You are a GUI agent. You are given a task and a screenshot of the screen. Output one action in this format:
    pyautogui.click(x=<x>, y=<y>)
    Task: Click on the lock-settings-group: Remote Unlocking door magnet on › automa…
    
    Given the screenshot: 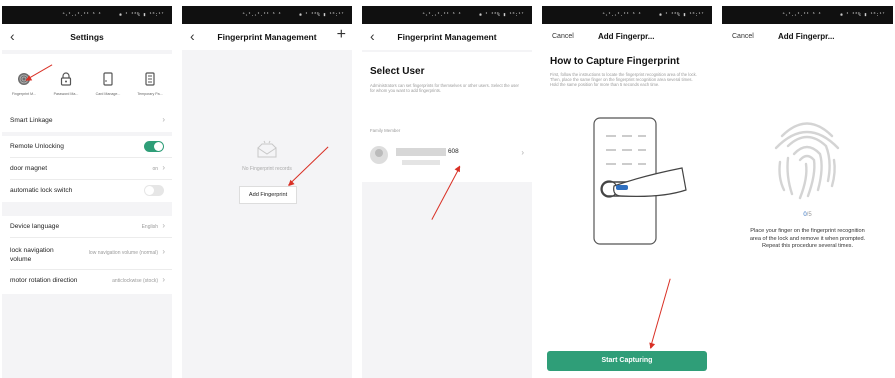 What is the action you would take?
    pyautogui.click(x=87, y=169)
    